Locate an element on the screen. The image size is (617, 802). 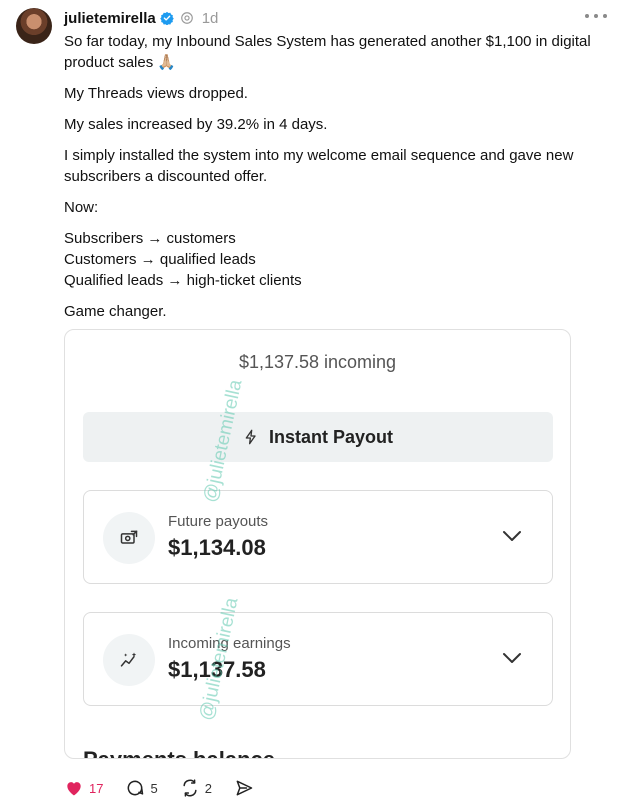
post-paragraph: Game changer. is located at coordinates (334, 311).